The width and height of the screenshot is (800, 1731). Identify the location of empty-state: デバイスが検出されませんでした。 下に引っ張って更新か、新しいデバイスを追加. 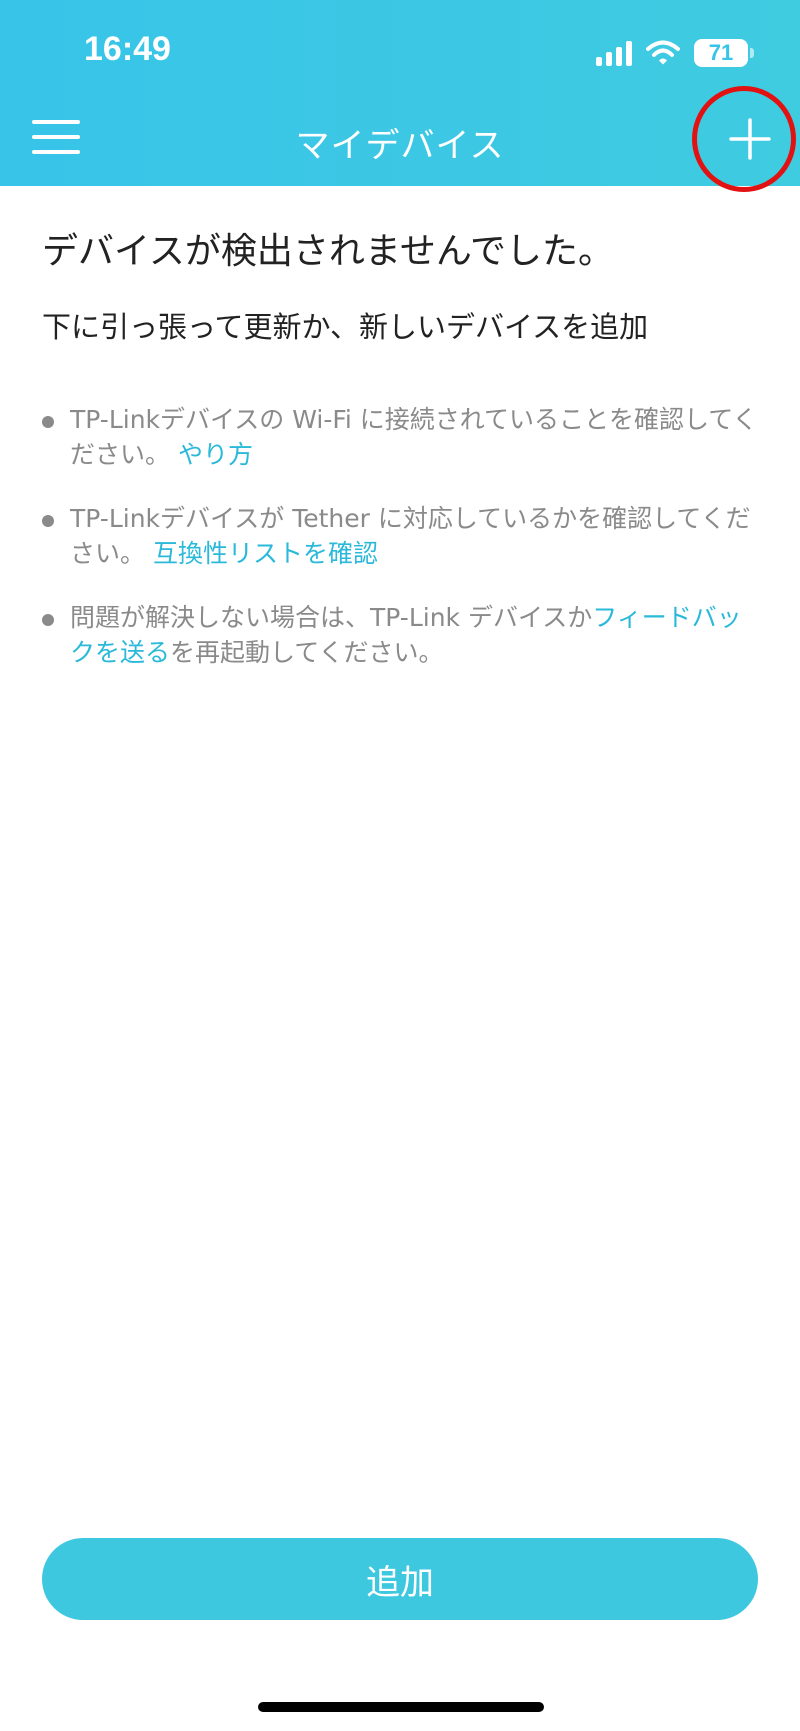
(402, 287).